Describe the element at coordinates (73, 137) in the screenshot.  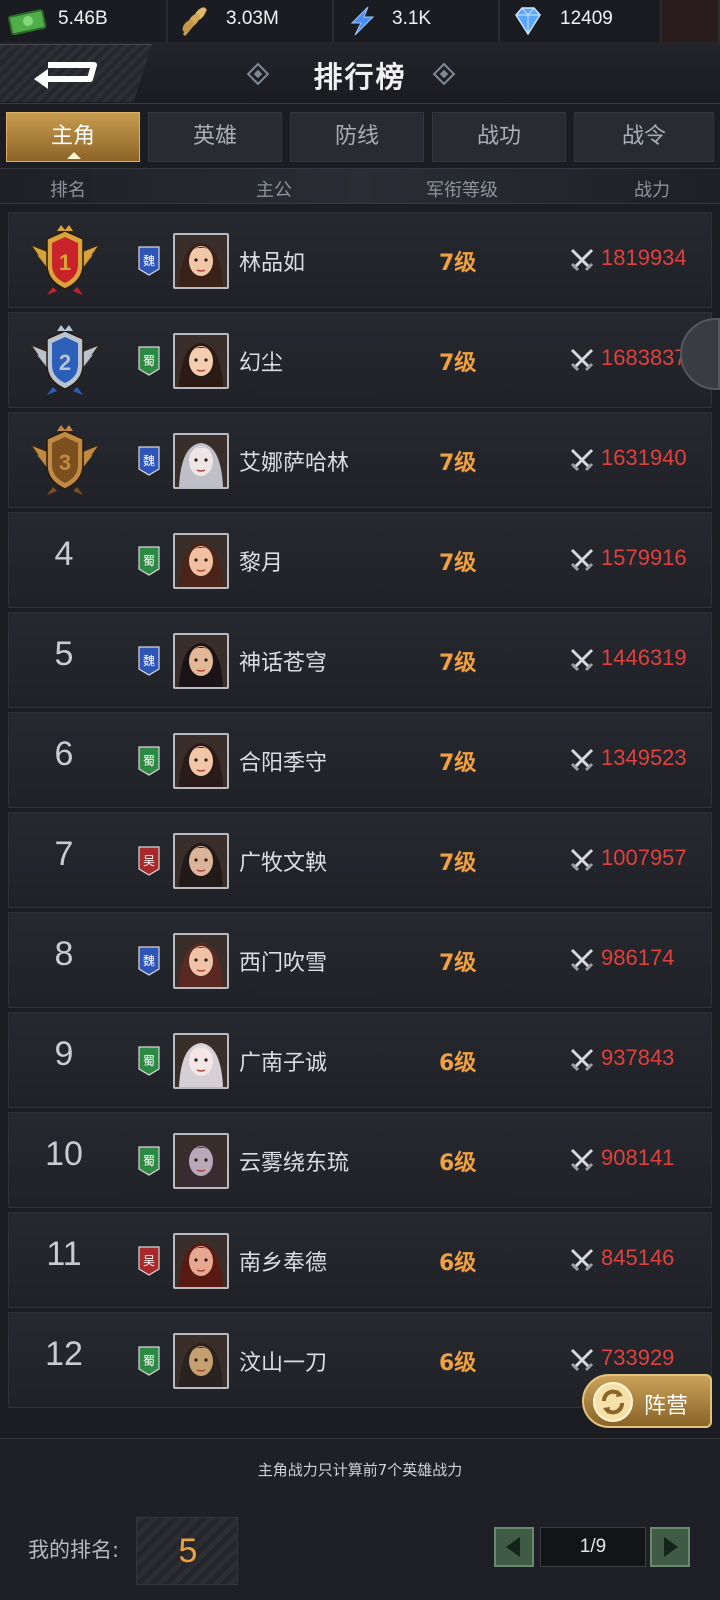
I see `tab-protagonist: 主角` at that location.